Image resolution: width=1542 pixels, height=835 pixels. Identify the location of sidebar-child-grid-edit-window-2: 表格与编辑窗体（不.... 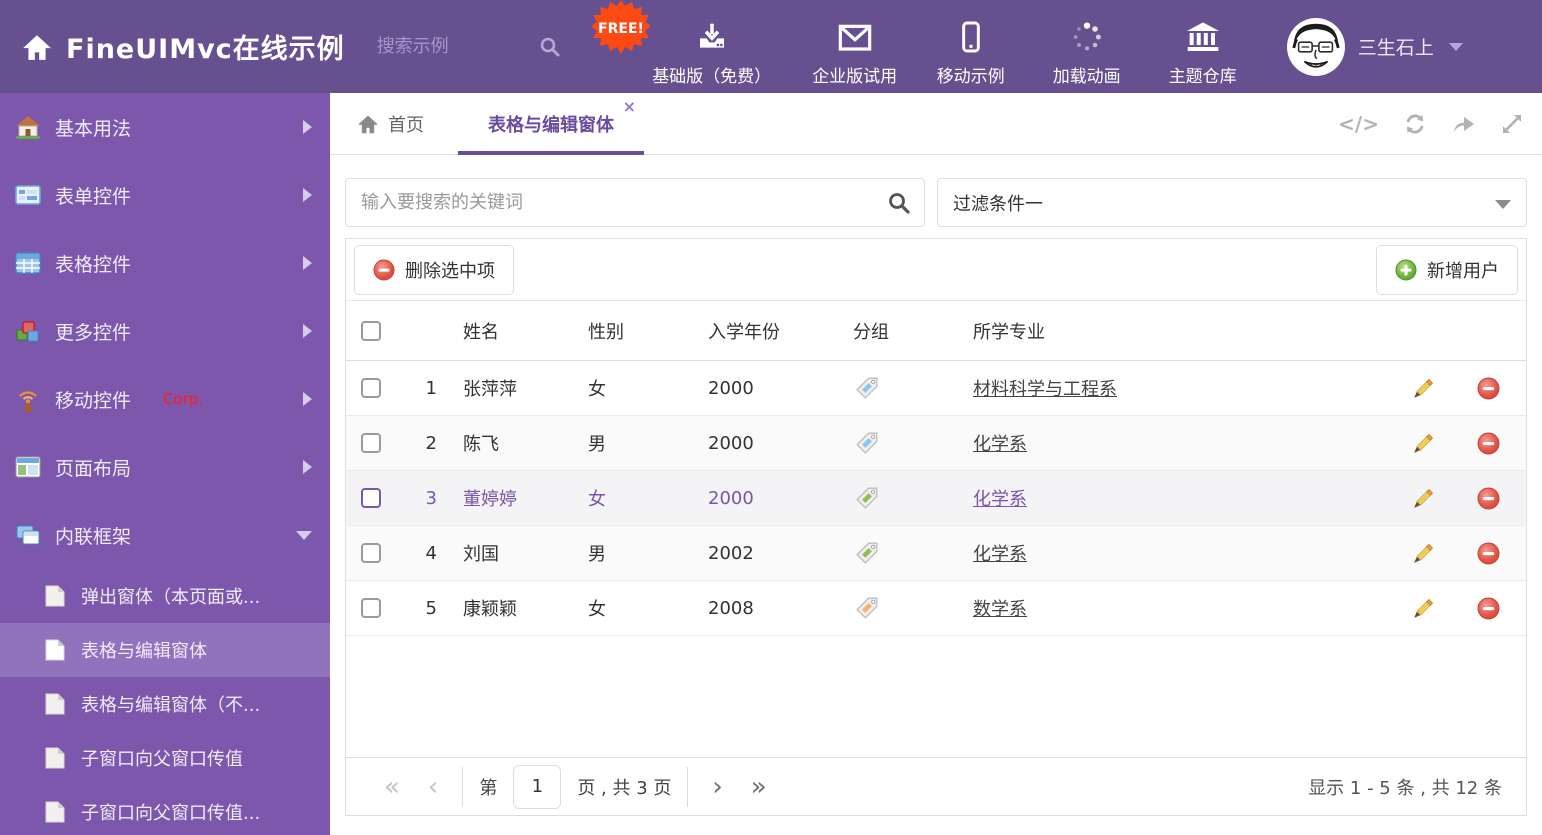
(165, 704).